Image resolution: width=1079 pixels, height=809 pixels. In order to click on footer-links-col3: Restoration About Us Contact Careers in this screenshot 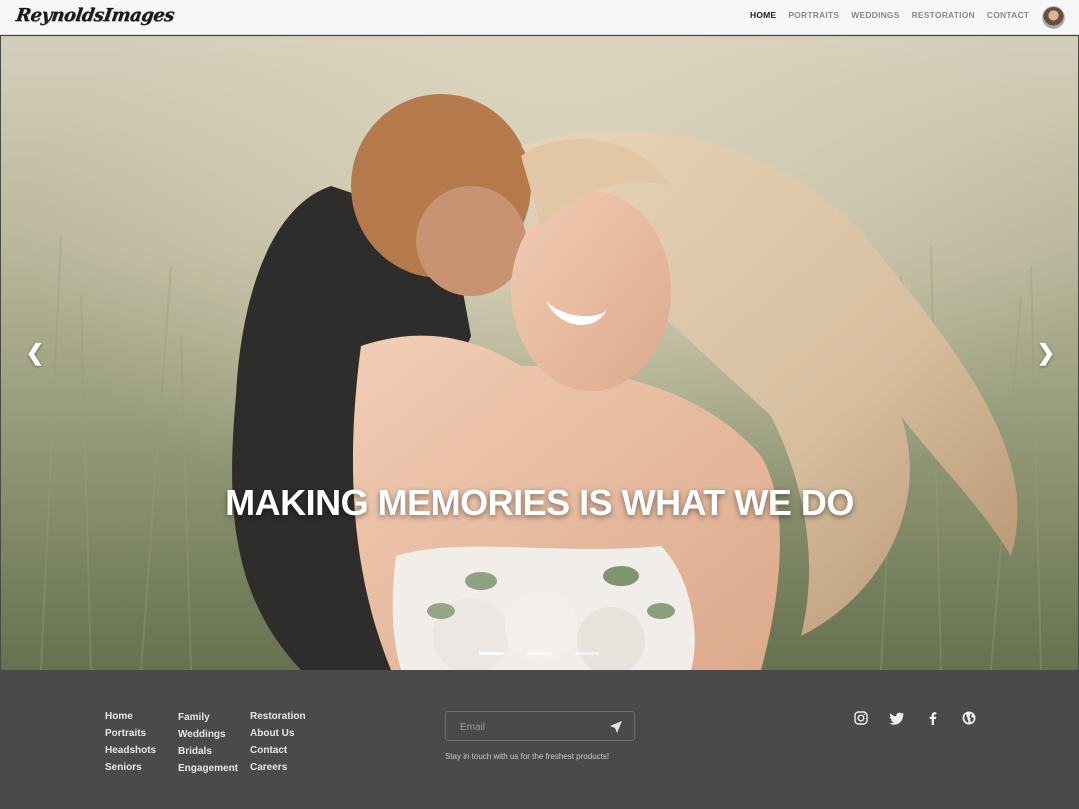, I will do `click(278, 744)`.